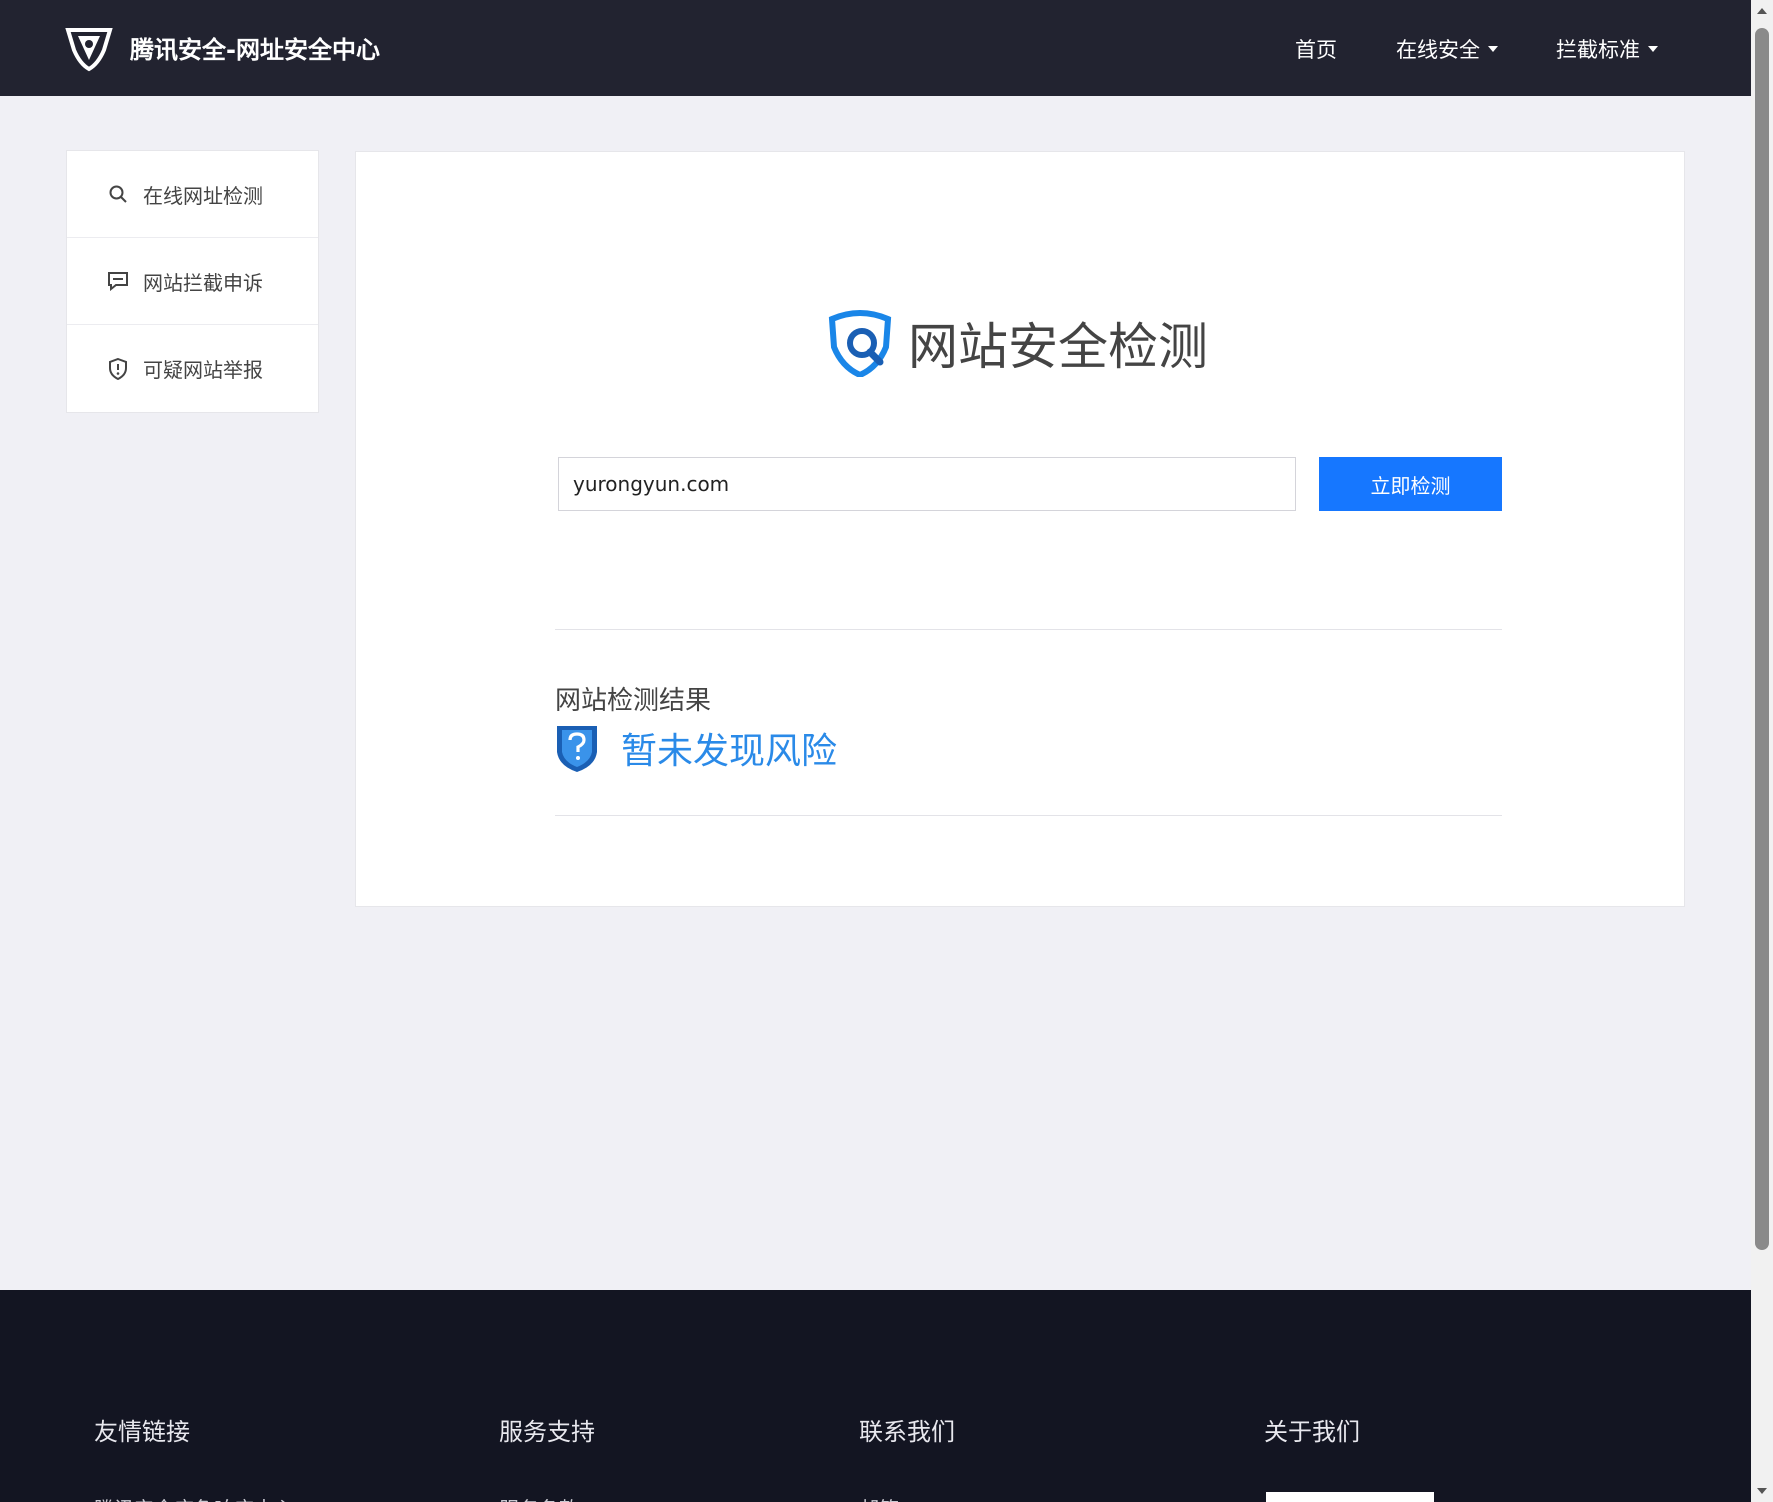 This screenshot has width=1773, height=1502. I want to click on site-title: 腾讯安全-网址安全中心, so click(255, 49).